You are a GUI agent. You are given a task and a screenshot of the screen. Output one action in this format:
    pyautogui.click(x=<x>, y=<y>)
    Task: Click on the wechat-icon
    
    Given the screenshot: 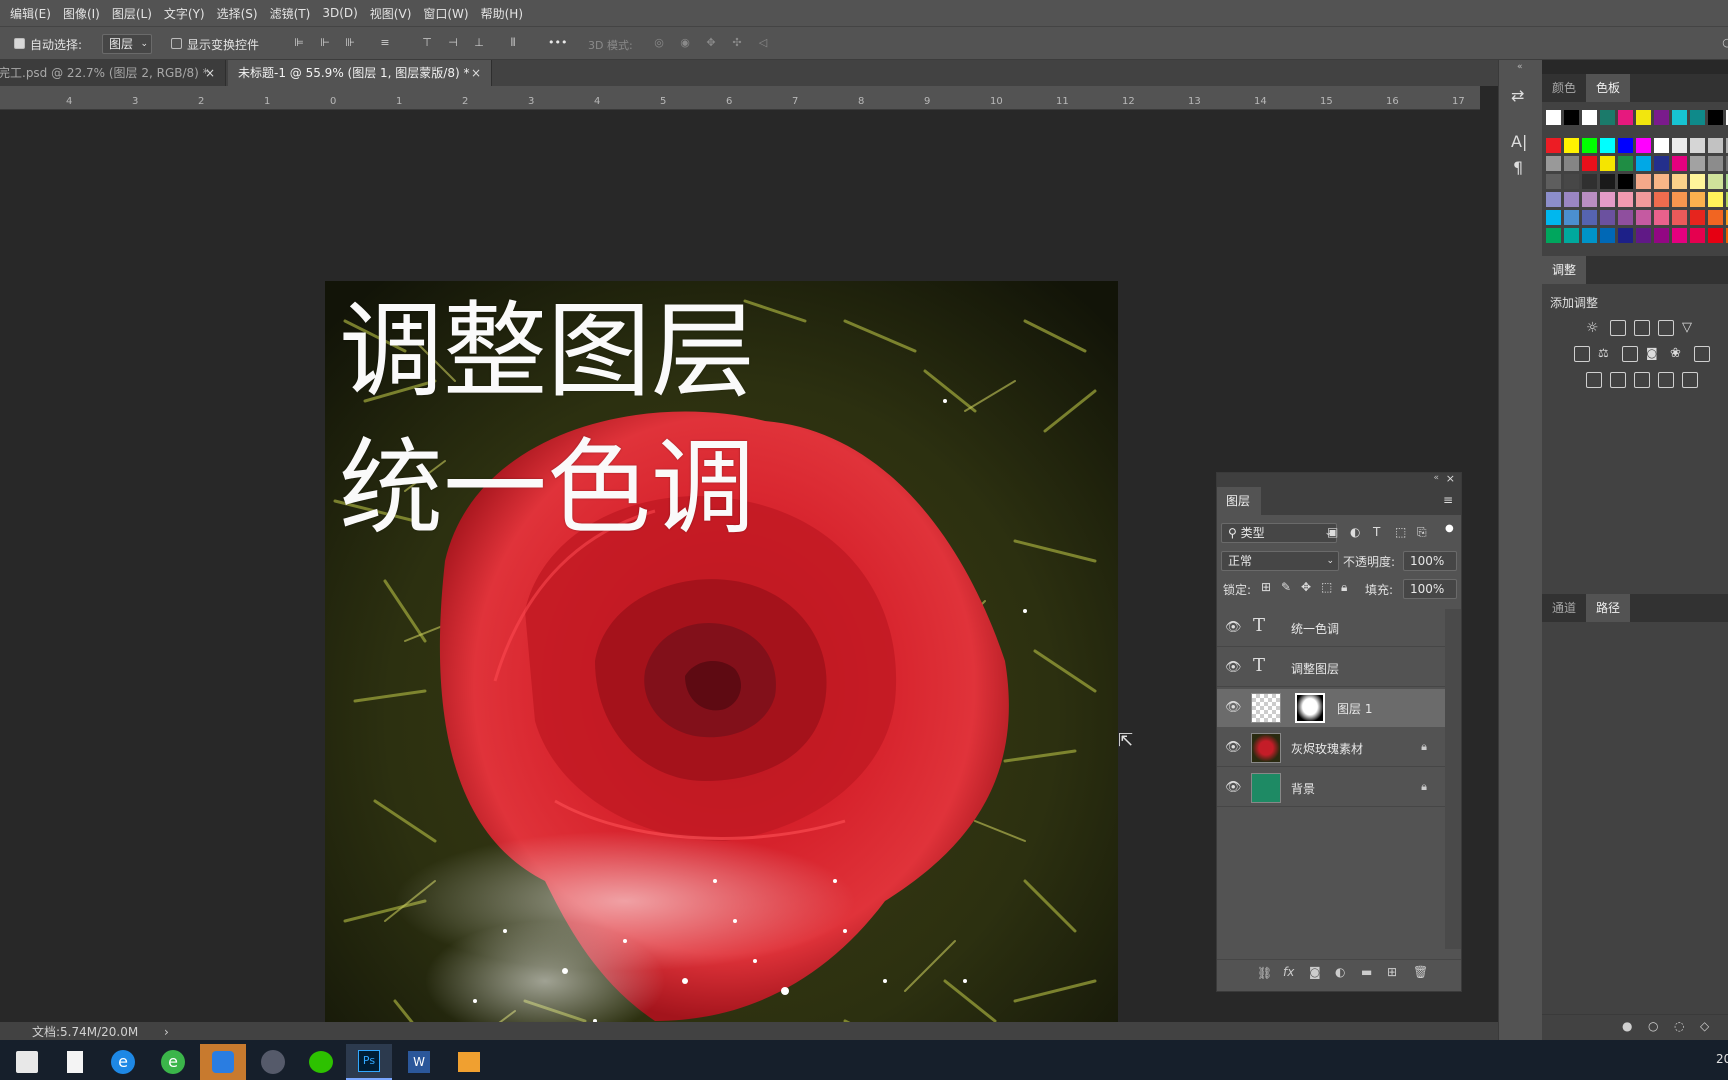 What is the action you would take?
    pyautogui.click(x=321, y=1062)
    